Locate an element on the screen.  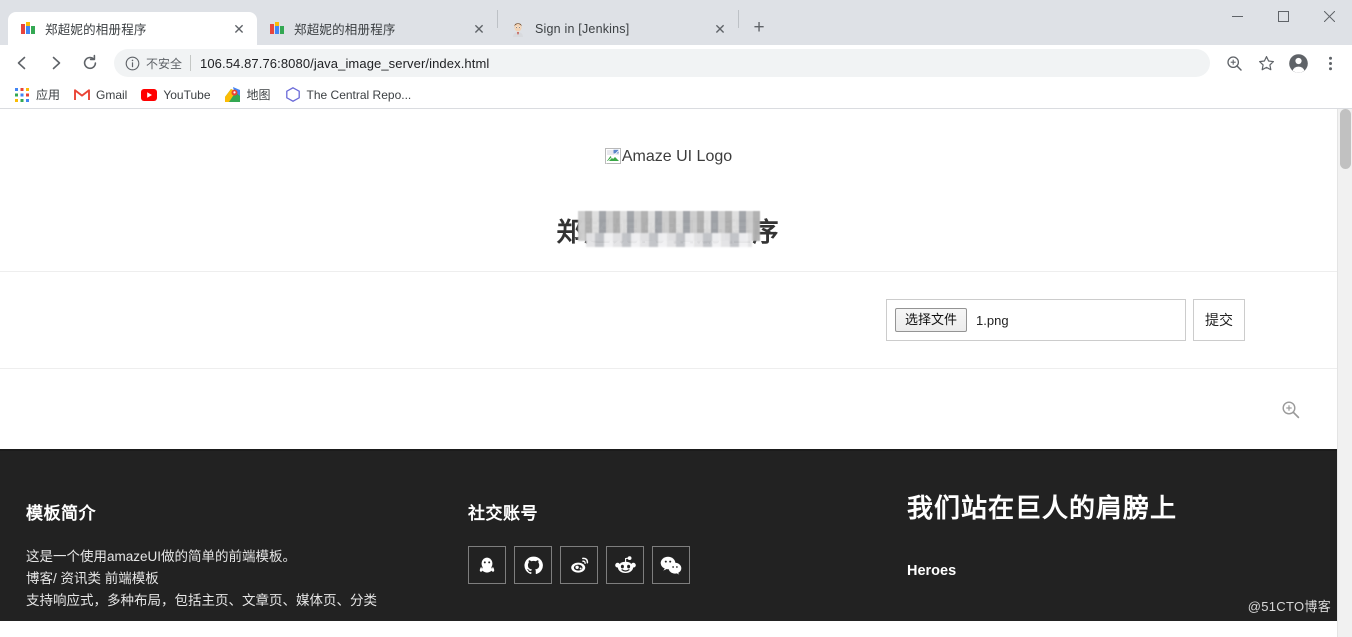
footer-heroes-subtitle: Heroes is located at coordinates (932, 571).